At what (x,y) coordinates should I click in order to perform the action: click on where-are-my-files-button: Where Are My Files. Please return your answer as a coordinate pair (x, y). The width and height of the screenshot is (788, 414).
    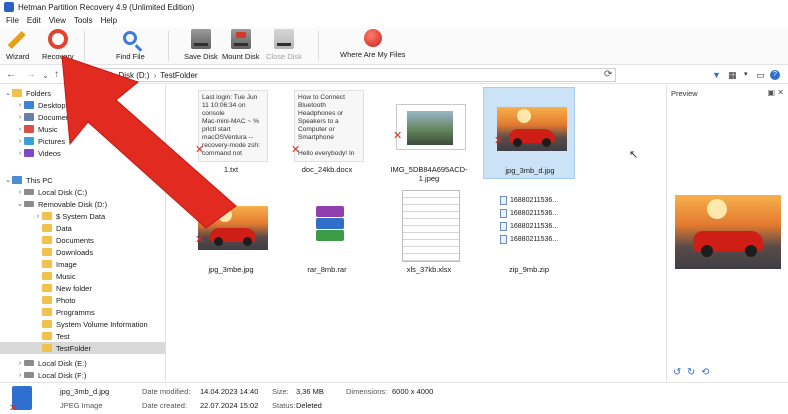
    Looking at the image, I should click on (372, 44).